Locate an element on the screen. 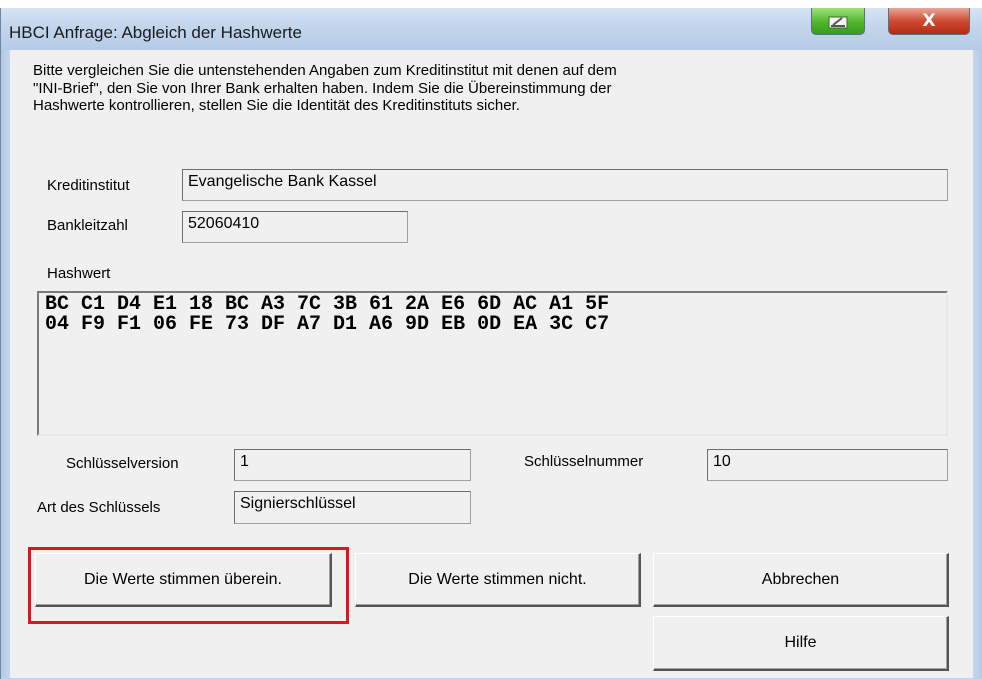 The image size is (982, 679). close-button: X is located at coordinates (929, 21).